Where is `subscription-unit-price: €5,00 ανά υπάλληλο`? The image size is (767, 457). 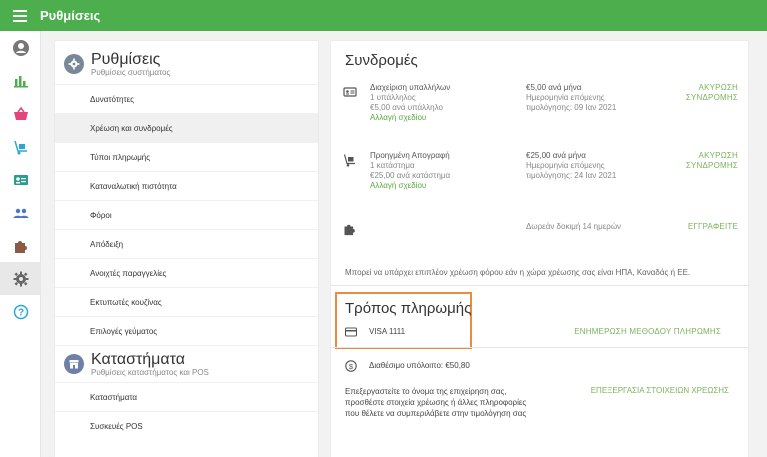
subscription-unit-price: €5,00 ανά υπάλληλο is located at coordinates (406, 107).